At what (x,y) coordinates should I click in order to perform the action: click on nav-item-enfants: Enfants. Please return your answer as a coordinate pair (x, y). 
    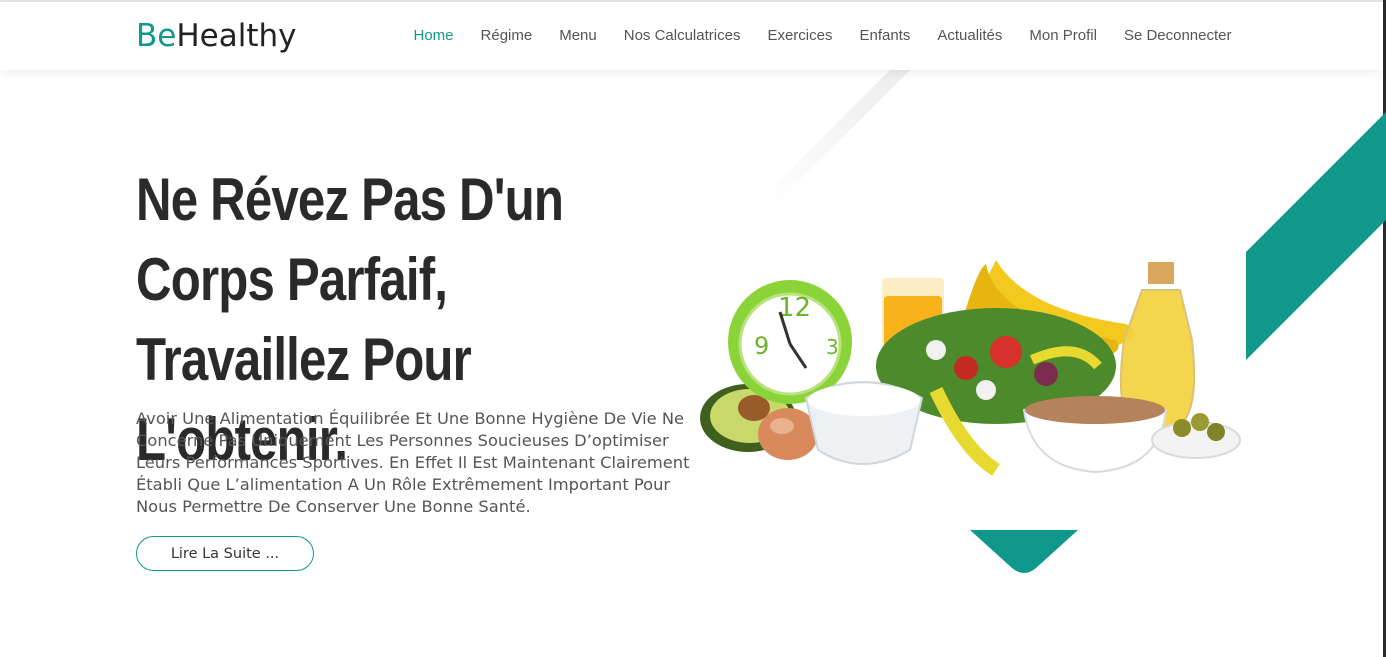
    Looking at the image, I should click on (885, 36).